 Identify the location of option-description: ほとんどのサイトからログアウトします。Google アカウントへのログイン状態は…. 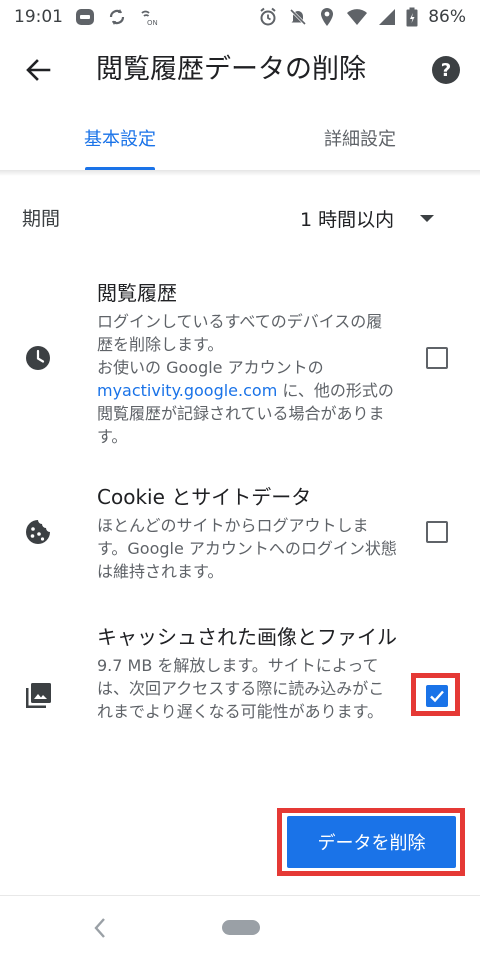
(247, 548).